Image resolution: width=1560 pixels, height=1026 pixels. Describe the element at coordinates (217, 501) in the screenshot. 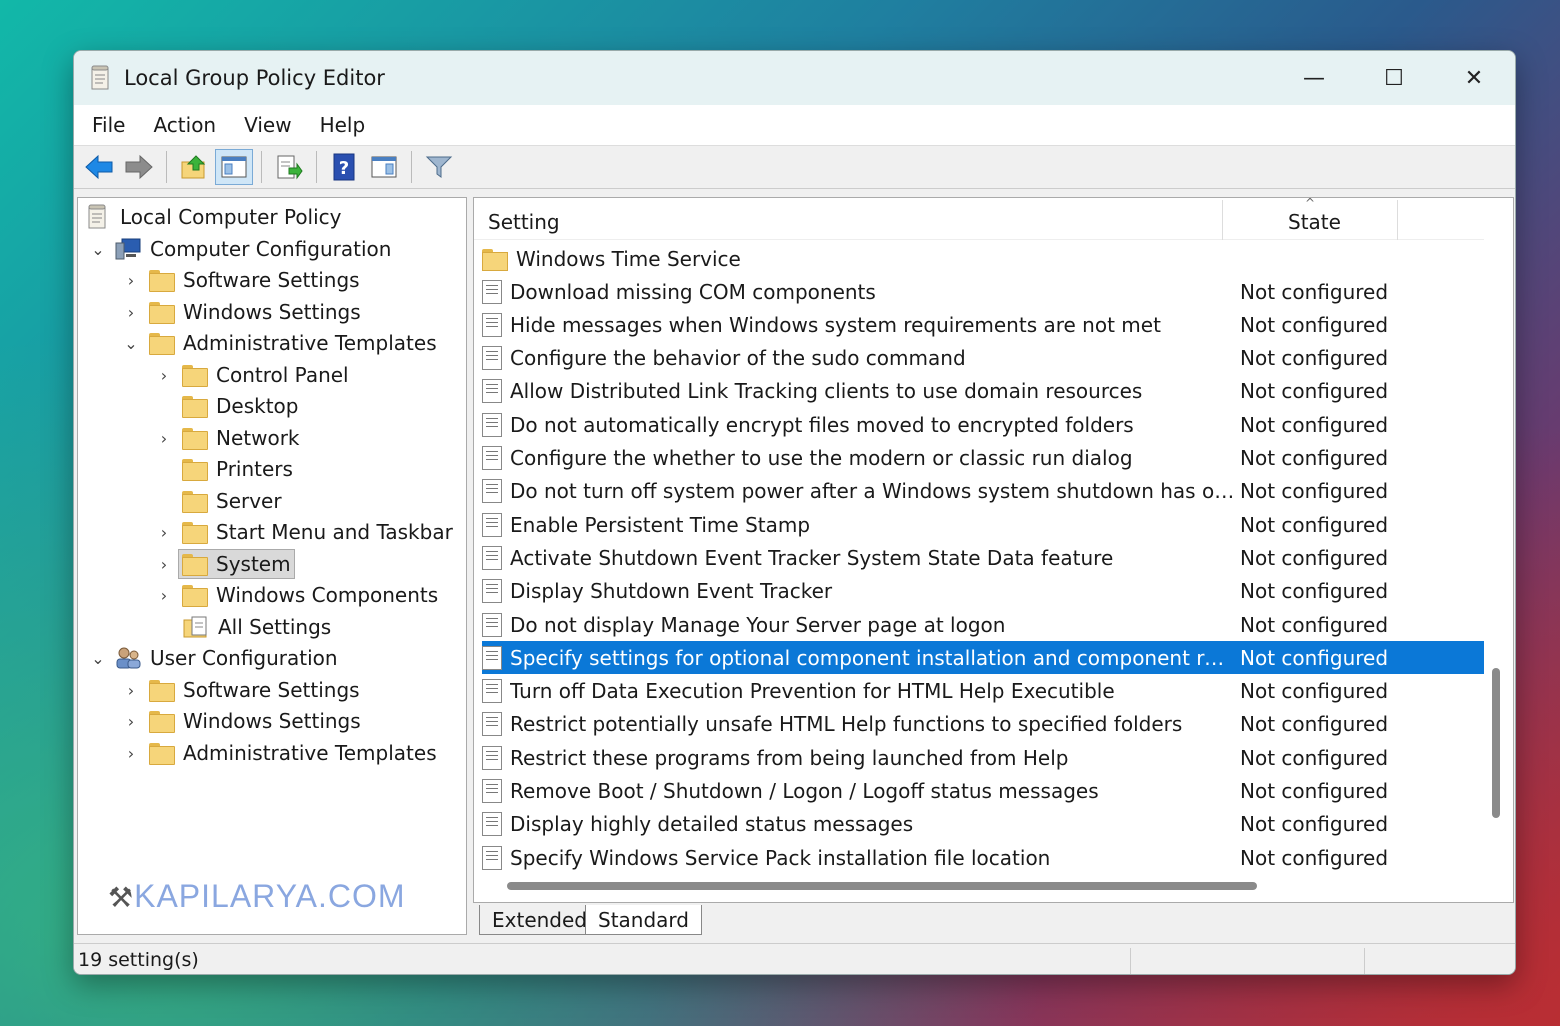

I see `tree-item-server: Server` at that location.